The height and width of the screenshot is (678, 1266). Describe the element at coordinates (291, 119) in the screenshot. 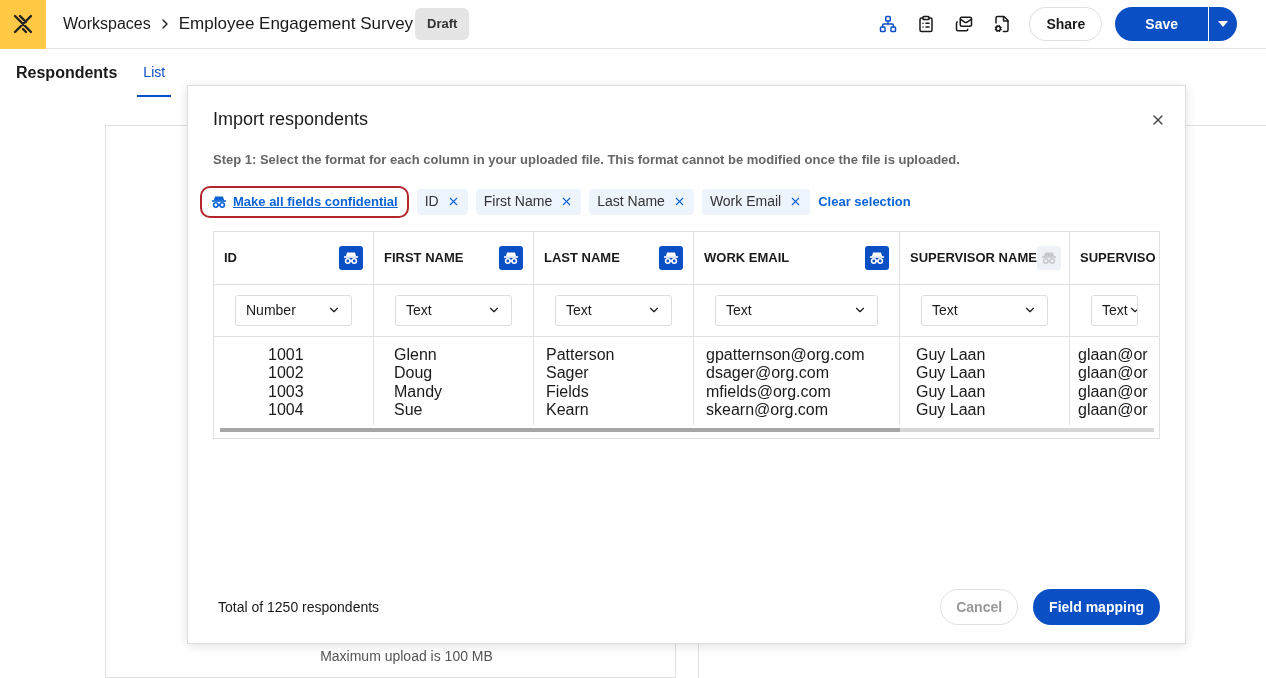

I see `dialog-title: Import respondents` at that location.